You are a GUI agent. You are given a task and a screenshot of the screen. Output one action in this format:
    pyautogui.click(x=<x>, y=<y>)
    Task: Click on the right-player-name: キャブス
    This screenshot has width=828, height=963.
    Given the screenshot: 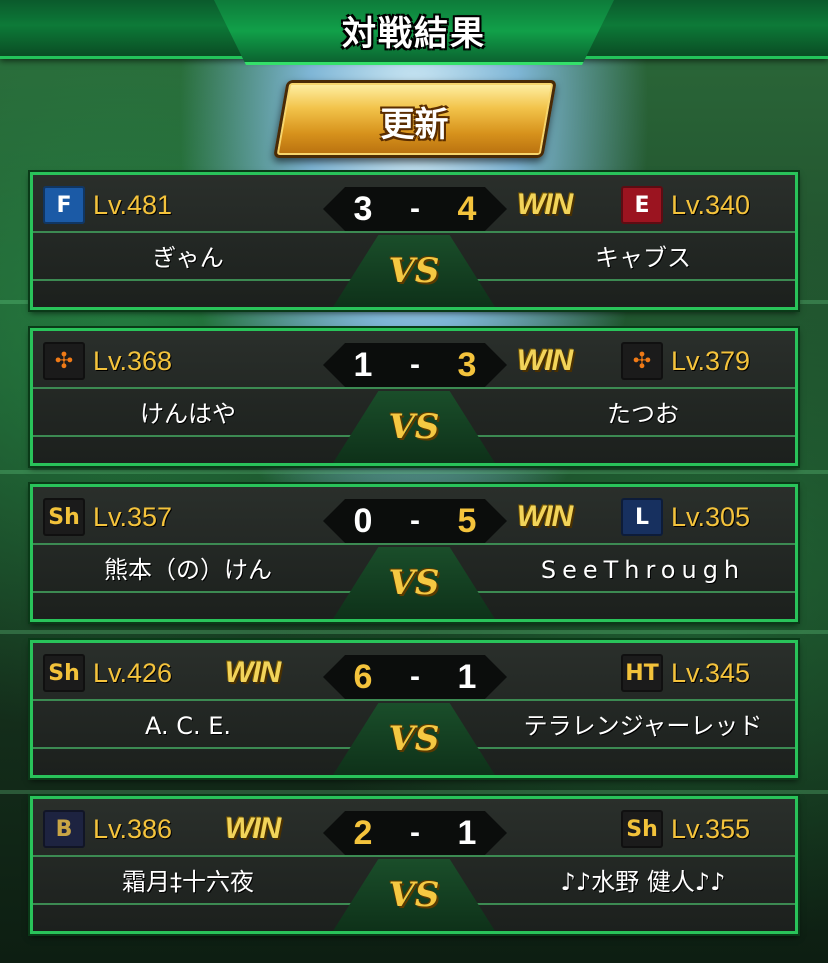 What is the action you would take?
    pyautogui.click(x=643, y=258)
    